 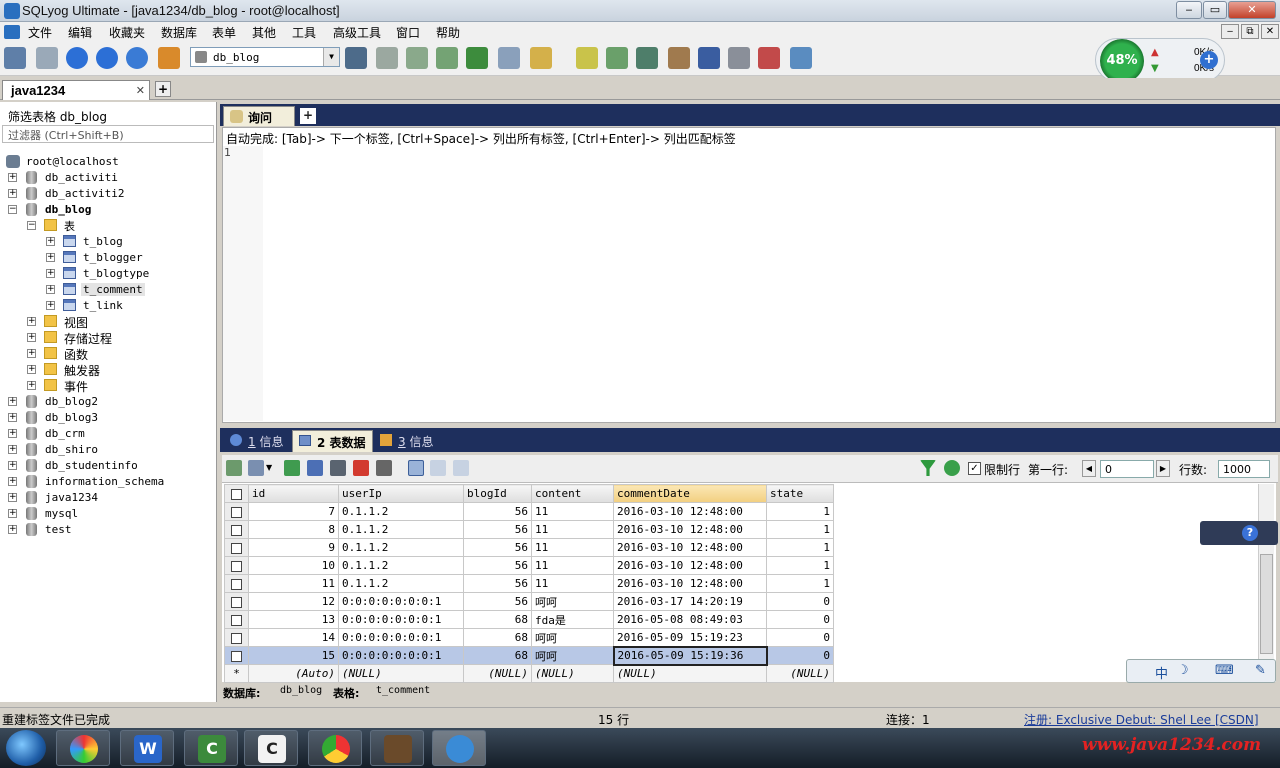 What do you see at coordinates (497, 673) in the screenshot?
I see `cell-blogid: (NULL)` at bounding box center [497, 673].